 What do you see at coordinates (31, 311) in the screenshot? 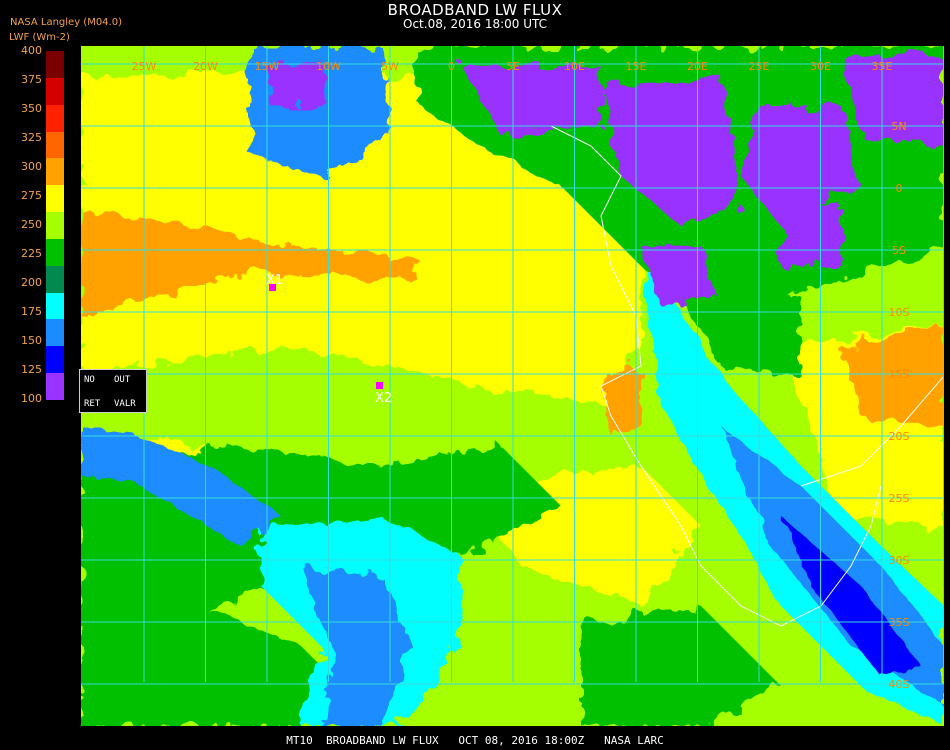
I see `legend-tick-label: 175` at bounding box center [31, 311].